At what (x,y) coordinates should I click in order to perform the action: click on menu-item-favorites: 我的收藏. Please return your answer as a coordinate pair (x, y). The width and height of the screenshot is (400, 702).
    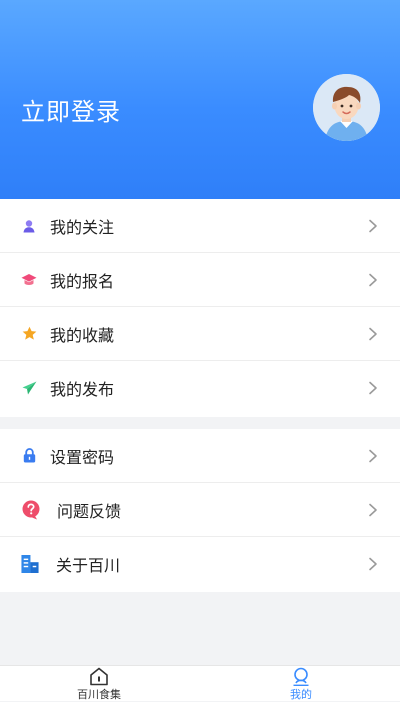
    Looking at the image, I should click on (200, 334).